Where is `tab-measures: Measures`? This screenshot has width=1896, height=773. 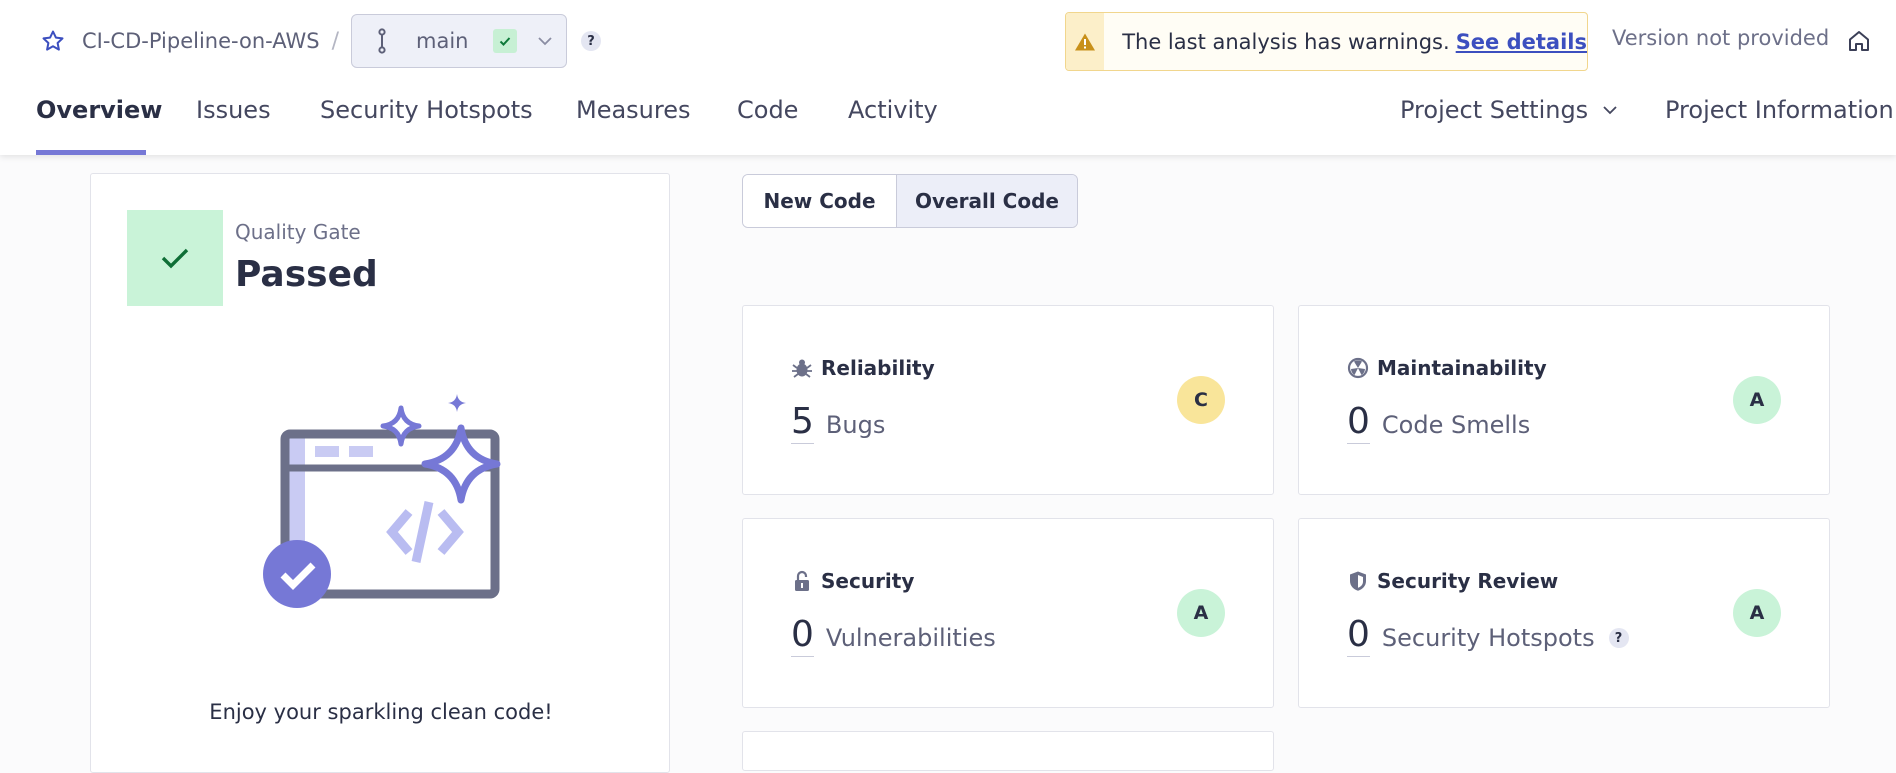
tab-measures: Measures is located at coordinates (633, 110).